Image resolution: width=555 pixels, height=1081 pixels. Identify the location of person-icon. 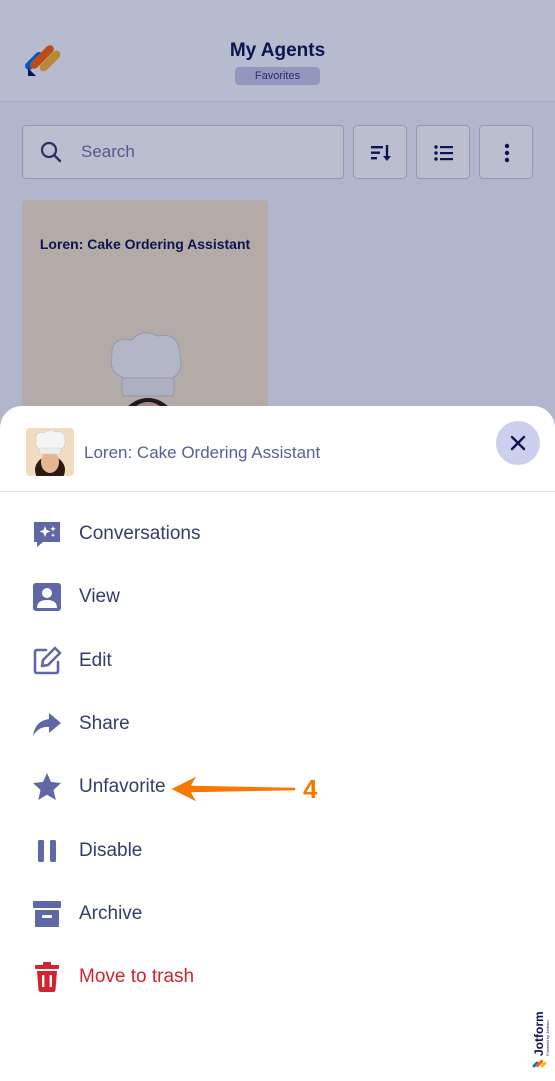
(47, 597).